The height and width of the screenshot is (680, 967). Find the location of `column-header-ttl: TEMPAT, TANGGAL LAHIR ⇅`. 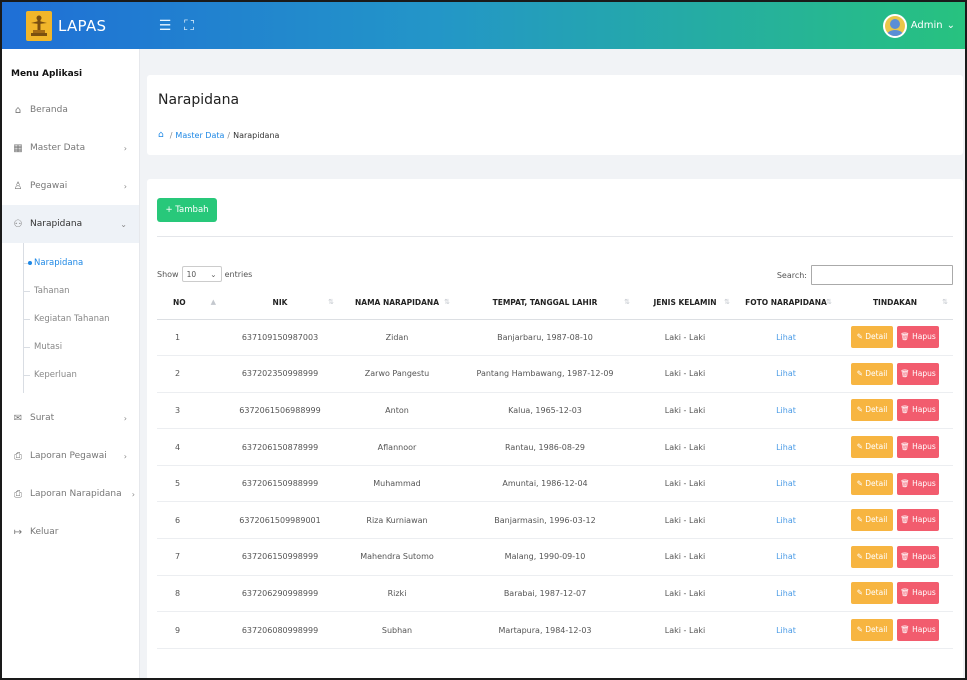

column-header-ttl: TEMPAT, TANGGAL LAHIR ⇅ is located at coordinates (545, 303).